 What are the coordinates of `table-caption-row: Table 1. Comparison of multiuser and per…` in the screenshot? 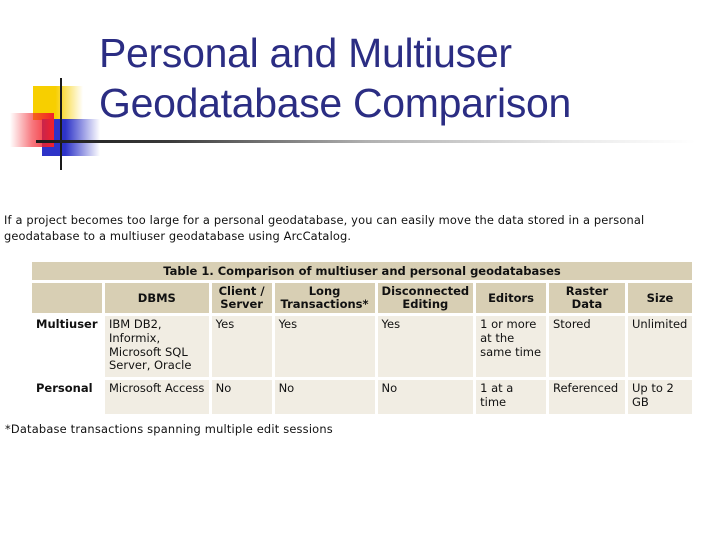 It's located at (362, 271).